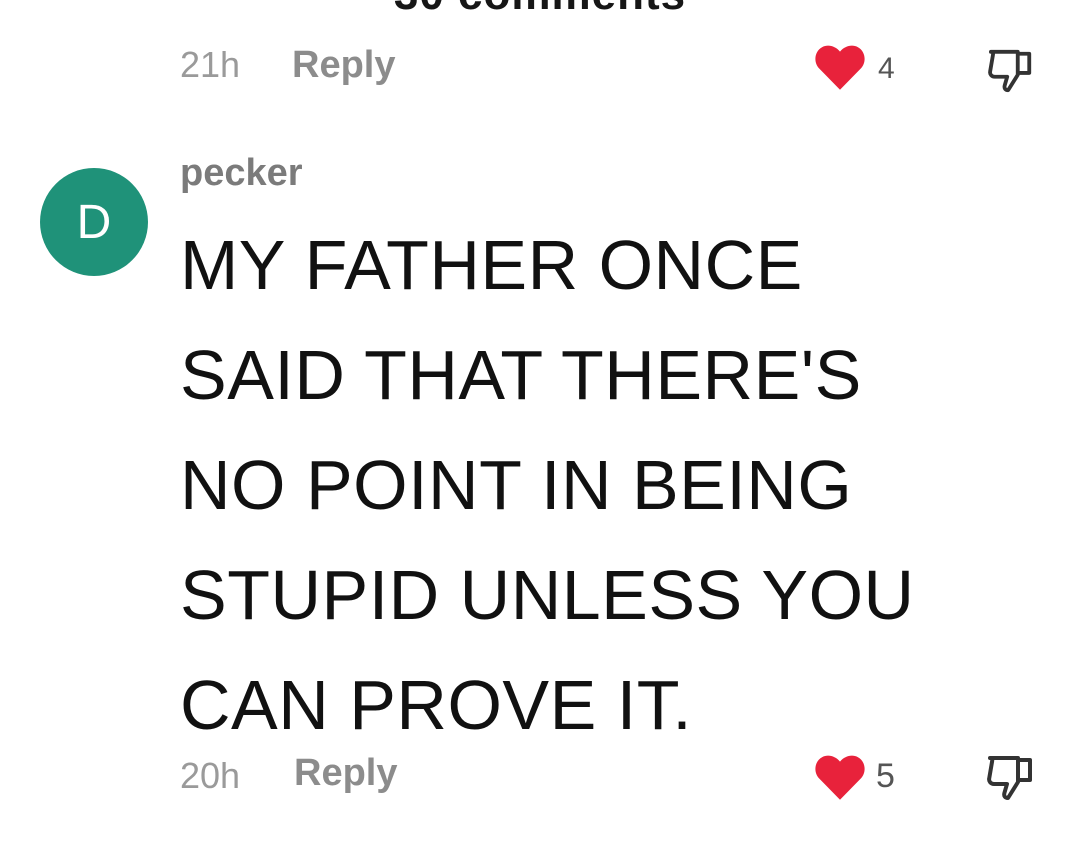  I want to click on thumbs-down-icon, so click(1012, 778).